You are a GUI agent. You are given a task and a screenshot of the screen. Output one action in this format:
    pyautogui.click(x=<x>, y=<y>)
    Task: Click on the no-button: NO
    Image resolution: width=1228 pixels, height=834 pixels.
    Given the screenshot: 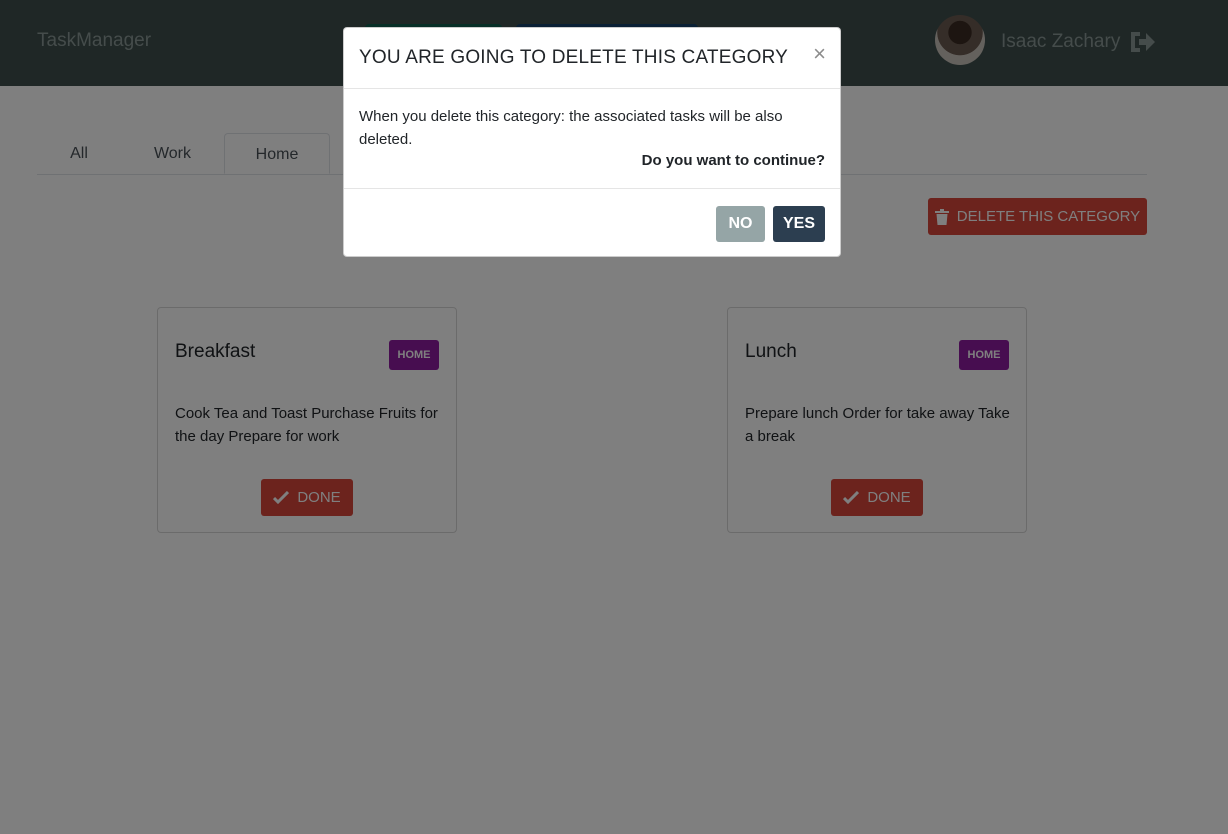 What is the action you would take?
    pyautogui.click(x=740, y=224)
    